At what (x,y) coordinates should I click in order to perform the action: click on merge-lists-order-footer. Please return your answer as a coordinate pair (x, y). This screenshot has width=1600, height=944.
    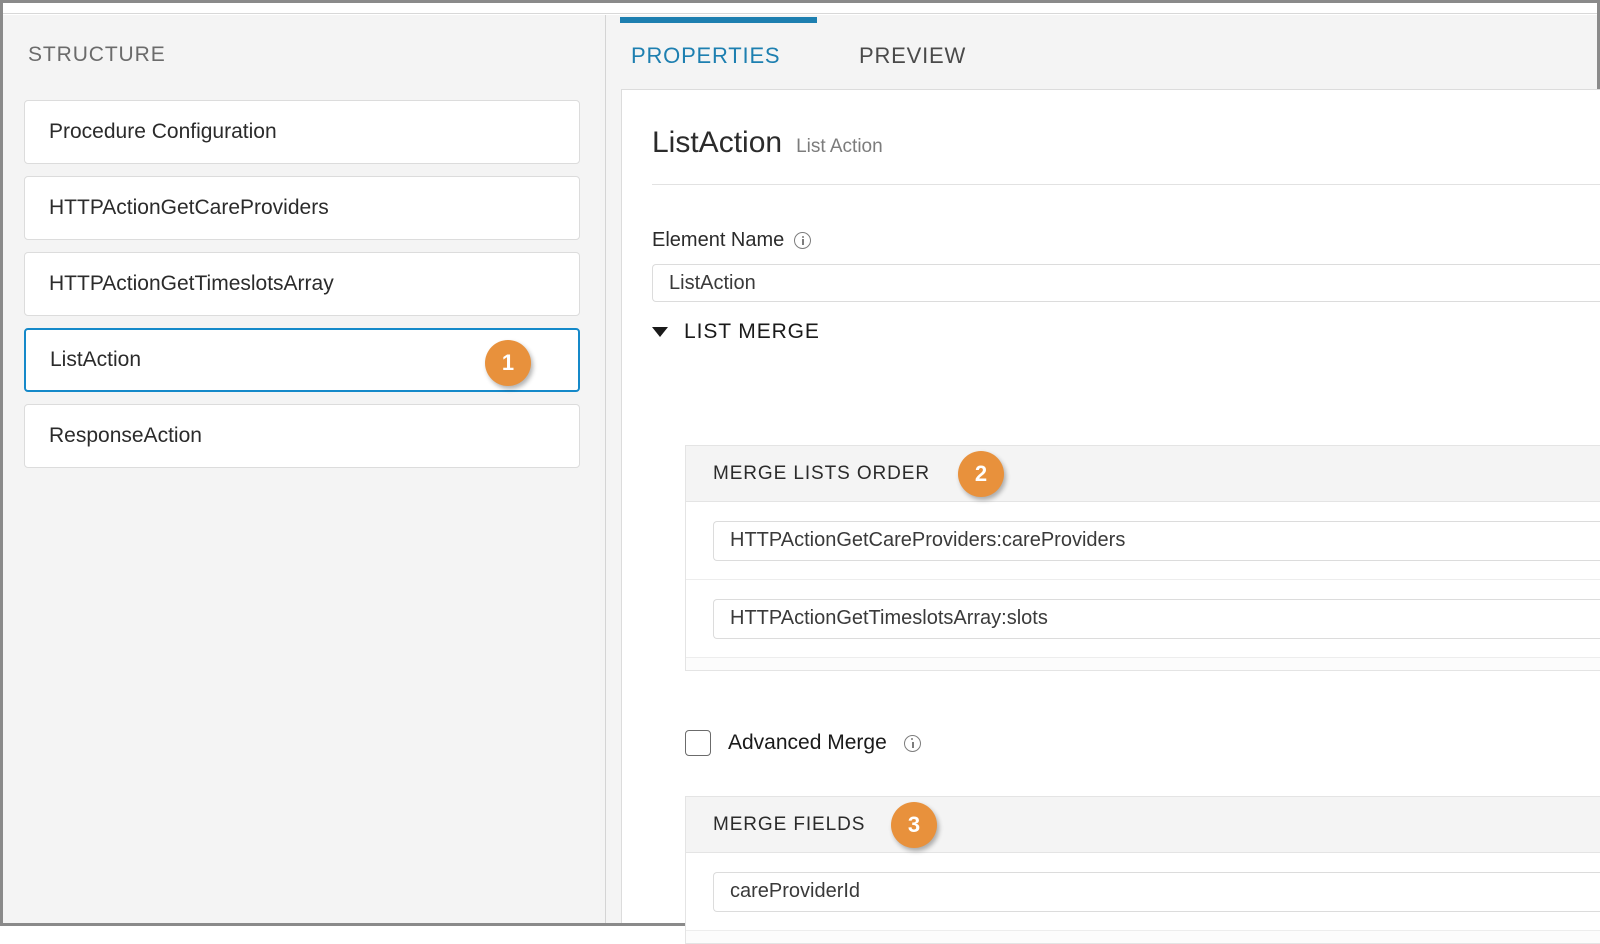
    Looking at the image, I should click on (1143, 664).